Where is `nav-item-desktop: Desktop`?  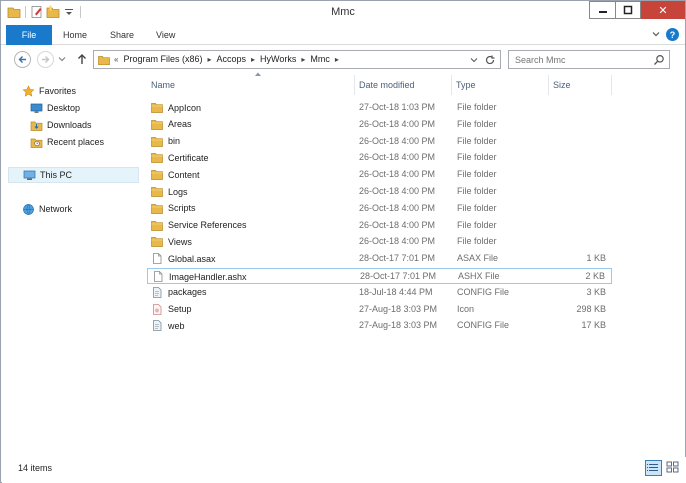
nav-item-desktop: Desktop is located at coordinates (55, 108).